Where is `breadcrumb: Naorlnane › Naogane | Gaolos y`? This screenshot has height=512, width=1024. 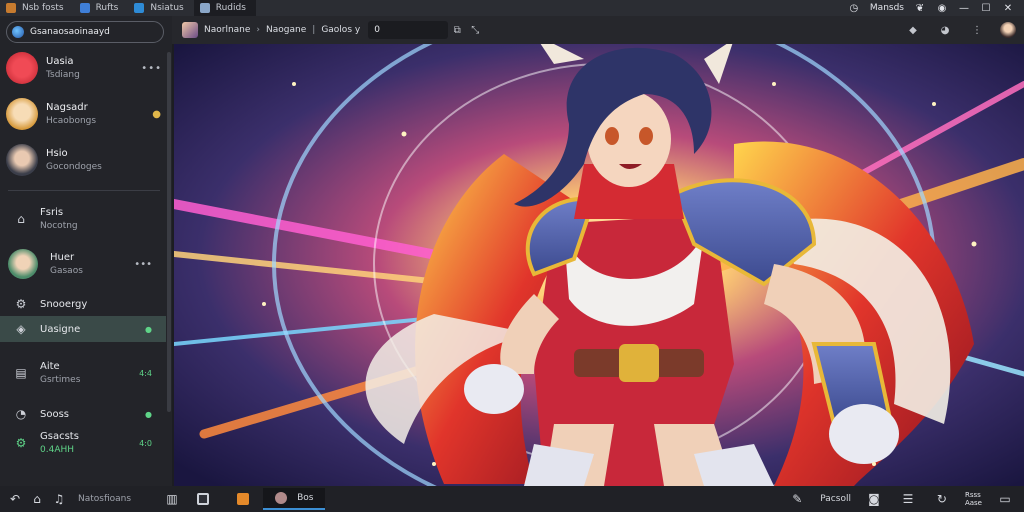 breadcrumb: Naorlnane › Naogane | Gaolos y is located at coordinates (266, 30).